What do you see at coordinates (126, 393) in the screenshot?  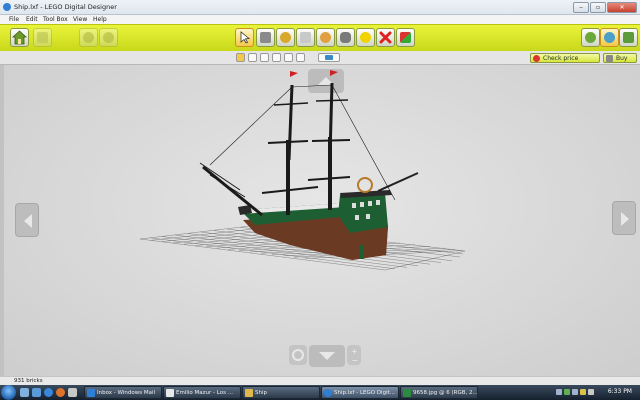 I see `task-label: Inbox - Windows Mail` at bounding box center [126, 393].